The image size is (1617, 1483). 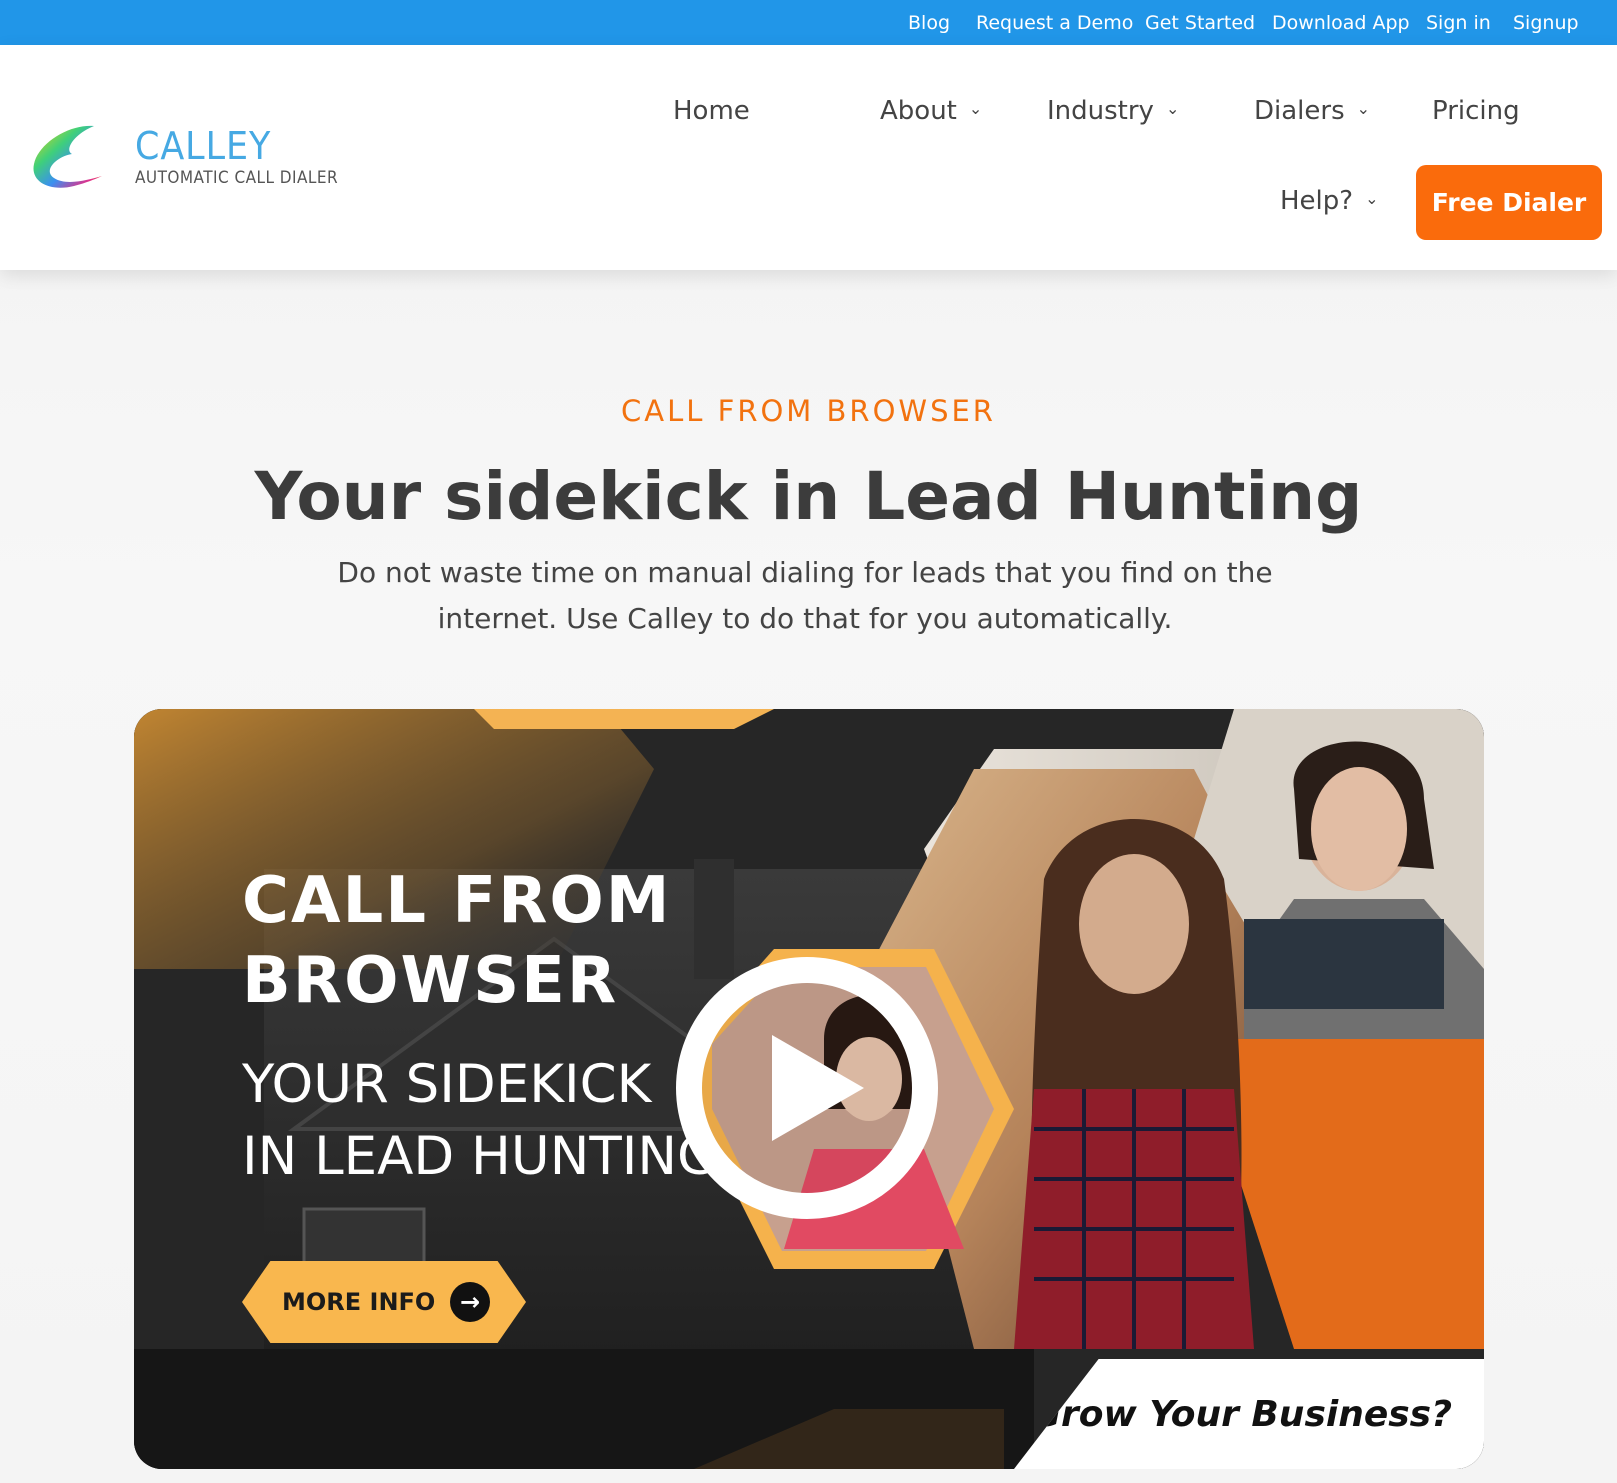 I want to click on topbar-link-signup: Signup, so click(x=1546, y=23).